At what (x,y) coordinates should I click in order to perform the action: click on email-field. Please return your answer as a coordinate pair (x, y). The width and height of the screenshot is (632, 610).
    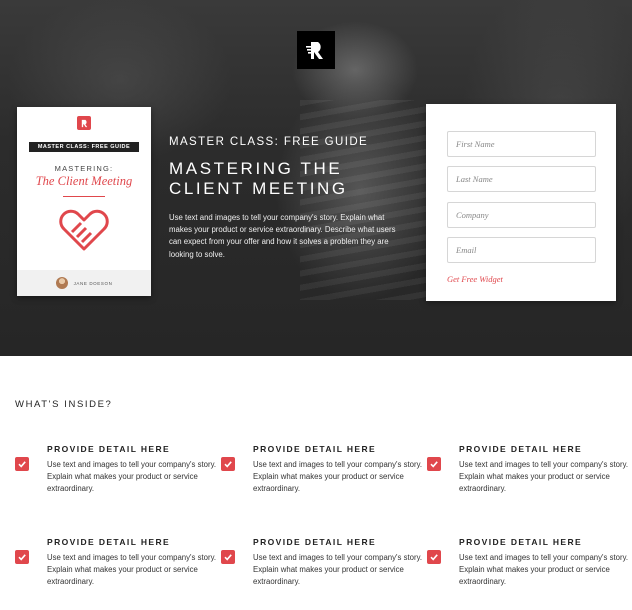
    Looking at the image, I should click on (521, 250).